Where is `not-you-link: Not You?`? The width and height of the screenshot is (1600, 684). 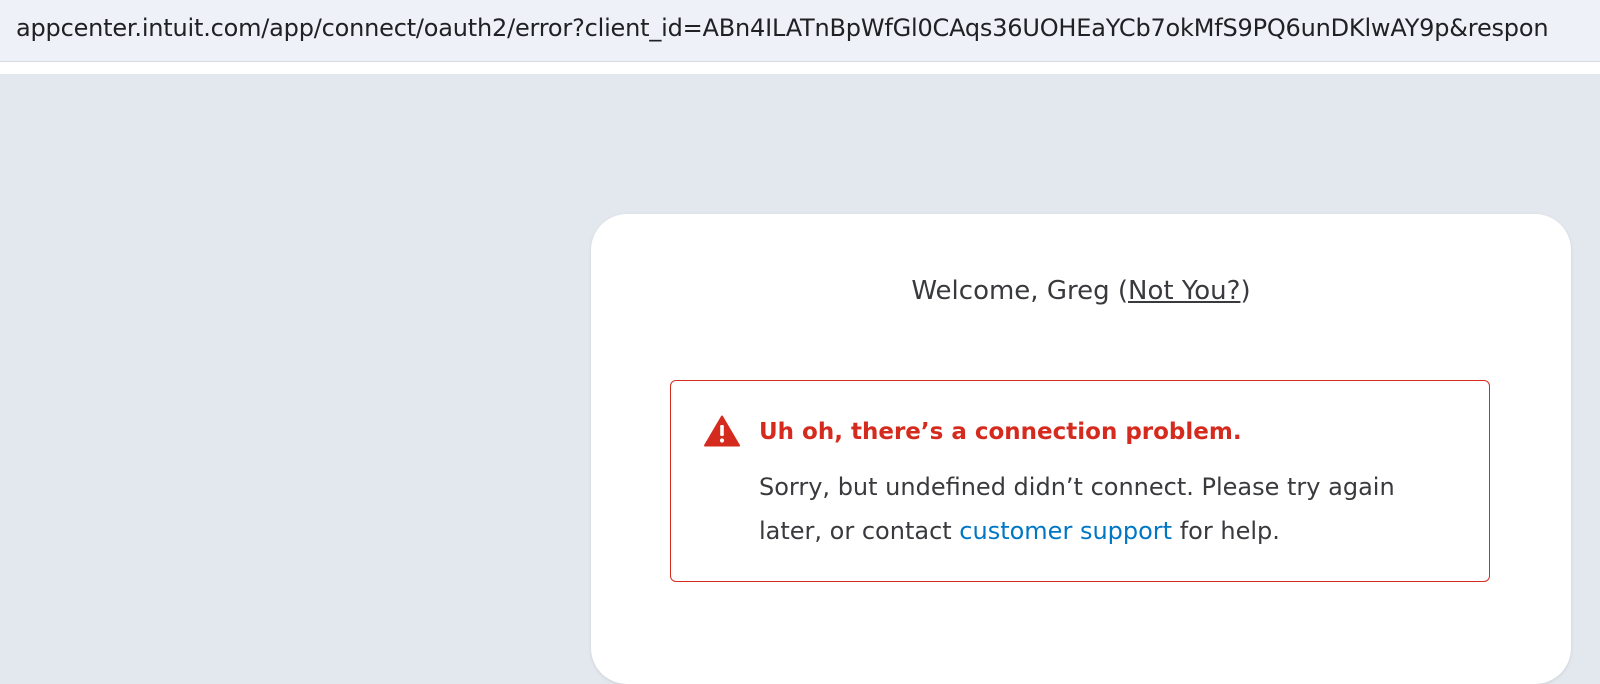
not-you-link: Not You? is located at coordinates (1184, 291).